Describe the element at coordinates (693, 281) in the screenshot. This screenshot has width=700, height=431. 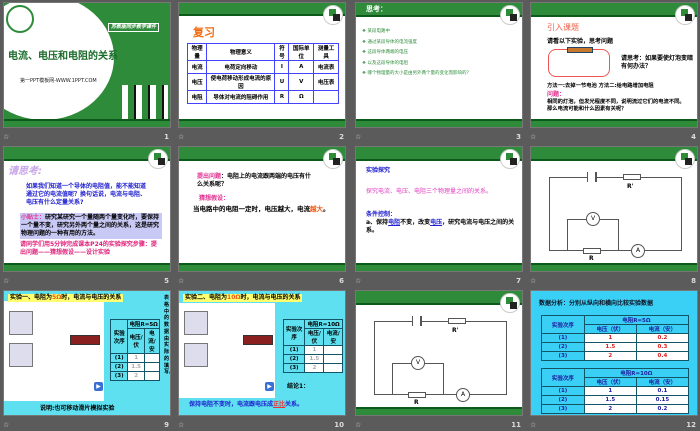
I see `slide-number: 8` at that location.